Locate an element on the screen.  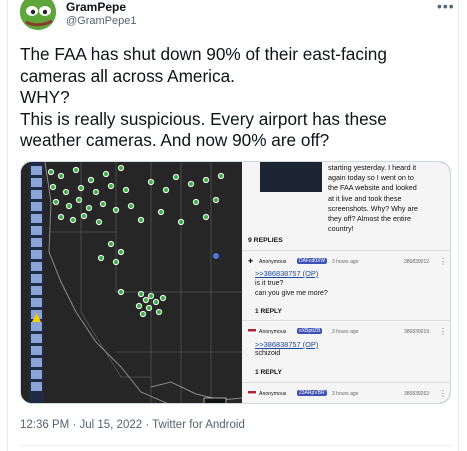
op-line: at it live and took these is located at coordinates (365, 198).